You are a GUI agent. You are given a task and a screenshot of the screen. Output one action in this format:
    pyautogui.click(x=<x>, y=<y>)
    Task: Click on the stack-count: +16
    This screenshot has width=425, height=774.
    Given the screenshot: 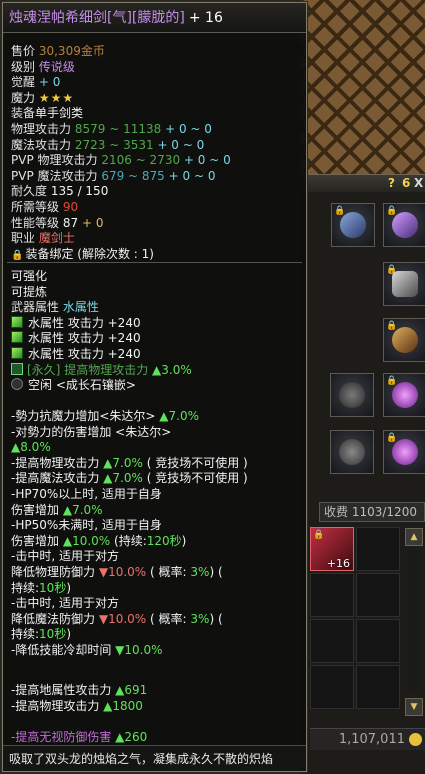 What is the action you would take?
    pyautogui.click(x=338, y=563)
    